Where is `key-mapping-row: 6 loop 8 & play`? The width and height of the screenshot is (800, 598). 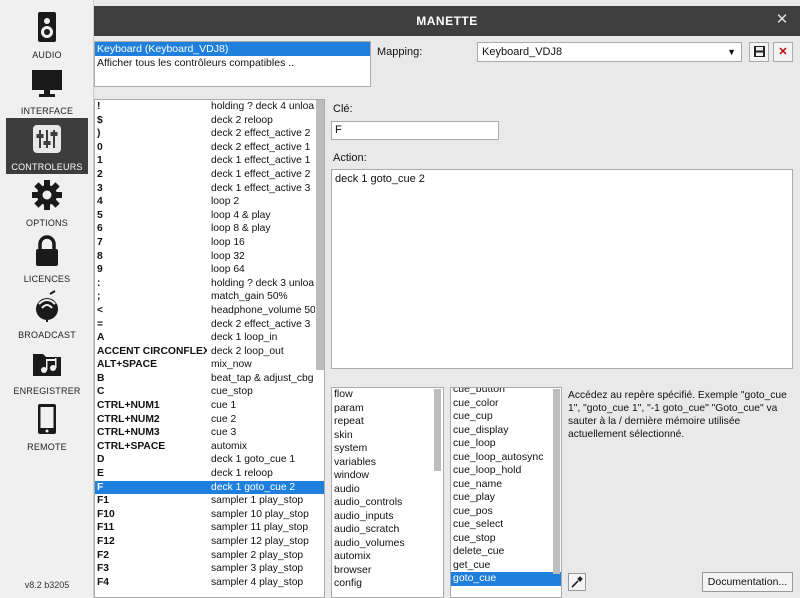 key-mapping-row: 6 loop 8 & play is located at coordinates (209, 229).